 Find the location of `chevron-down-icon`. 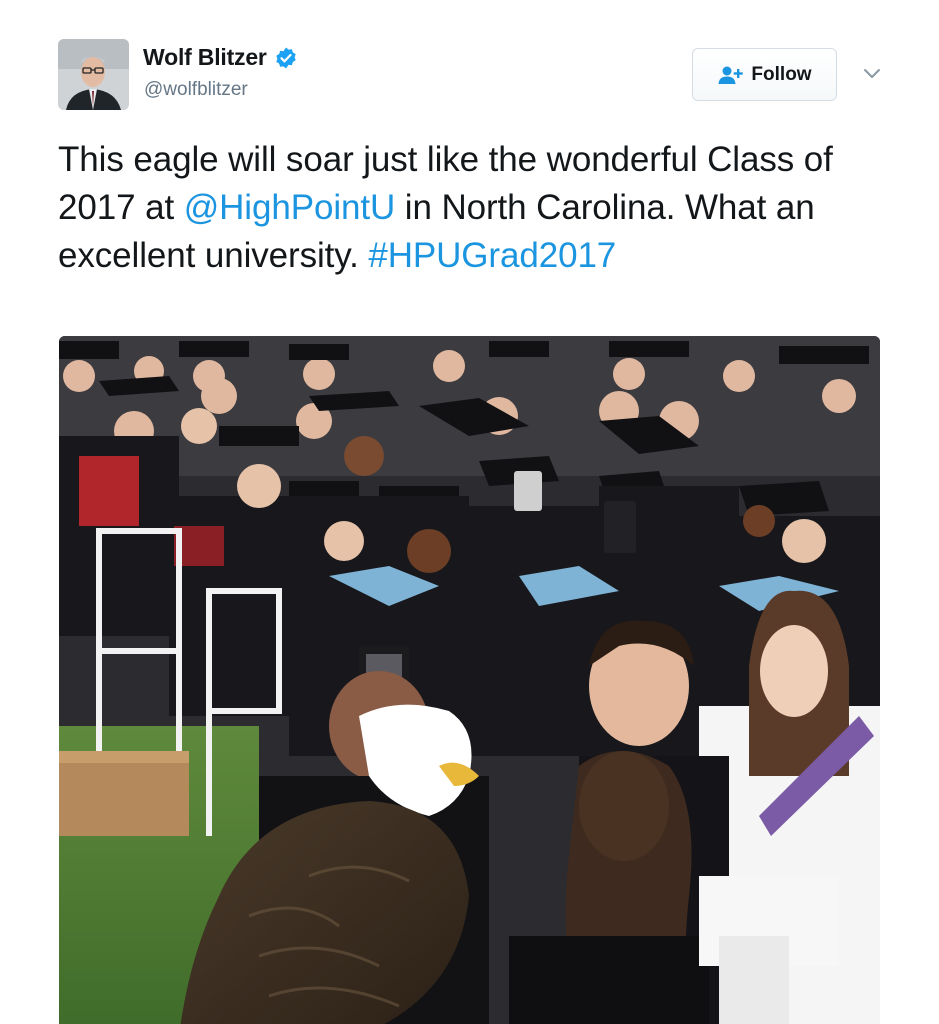

chevron-down-icon is located at coordinates (872, 74).